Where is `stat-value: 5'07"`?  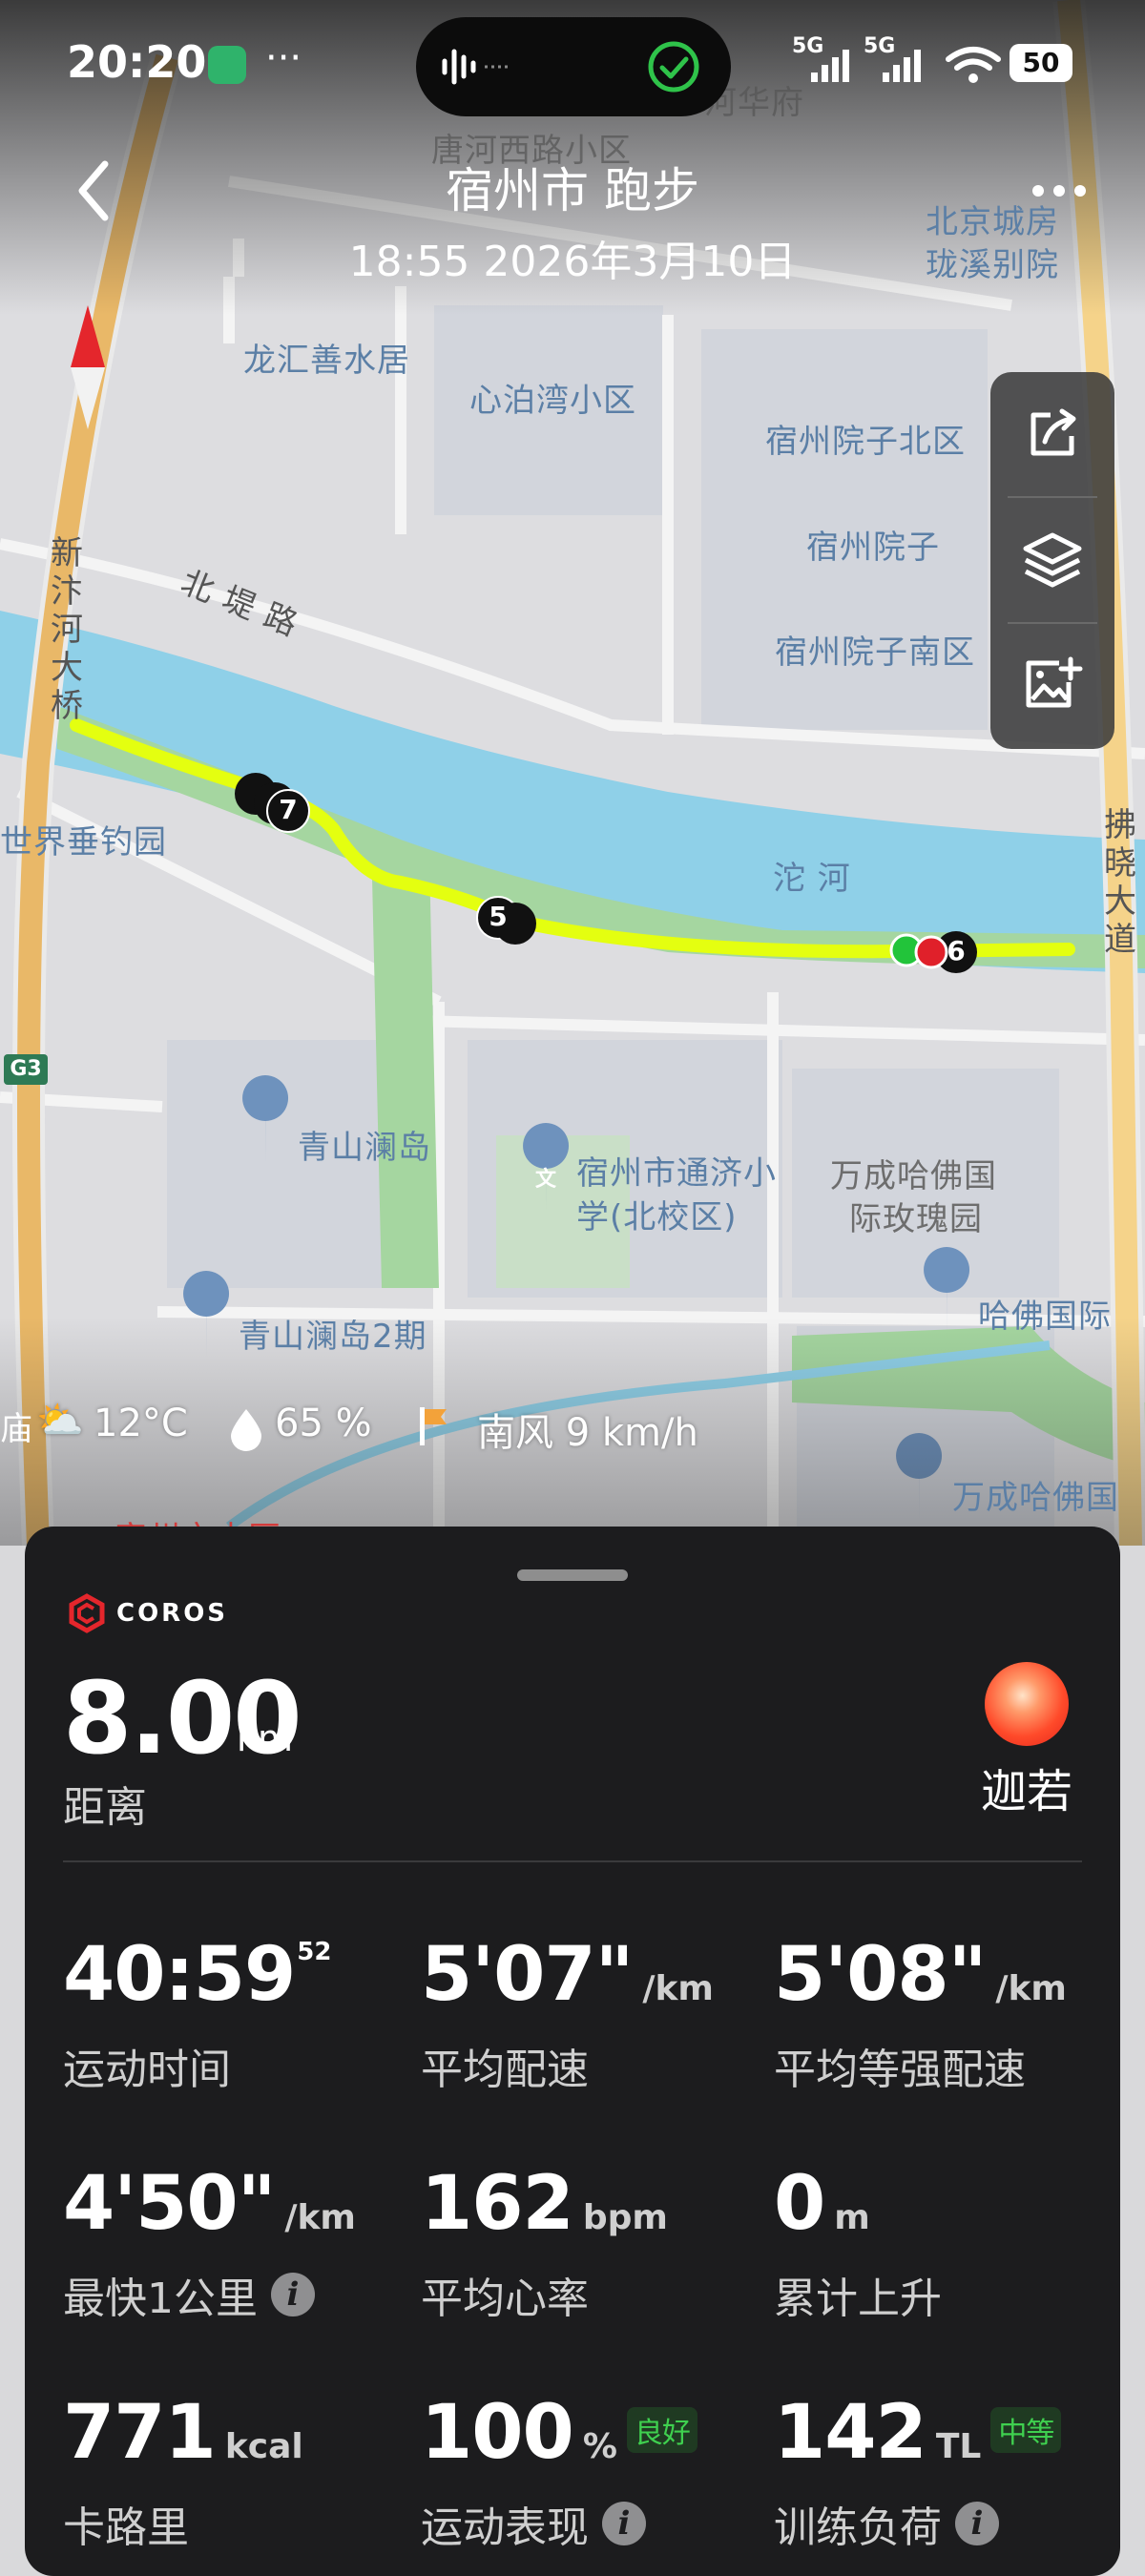
stat-value: 5'07" is located at coordinates (527, 1975).